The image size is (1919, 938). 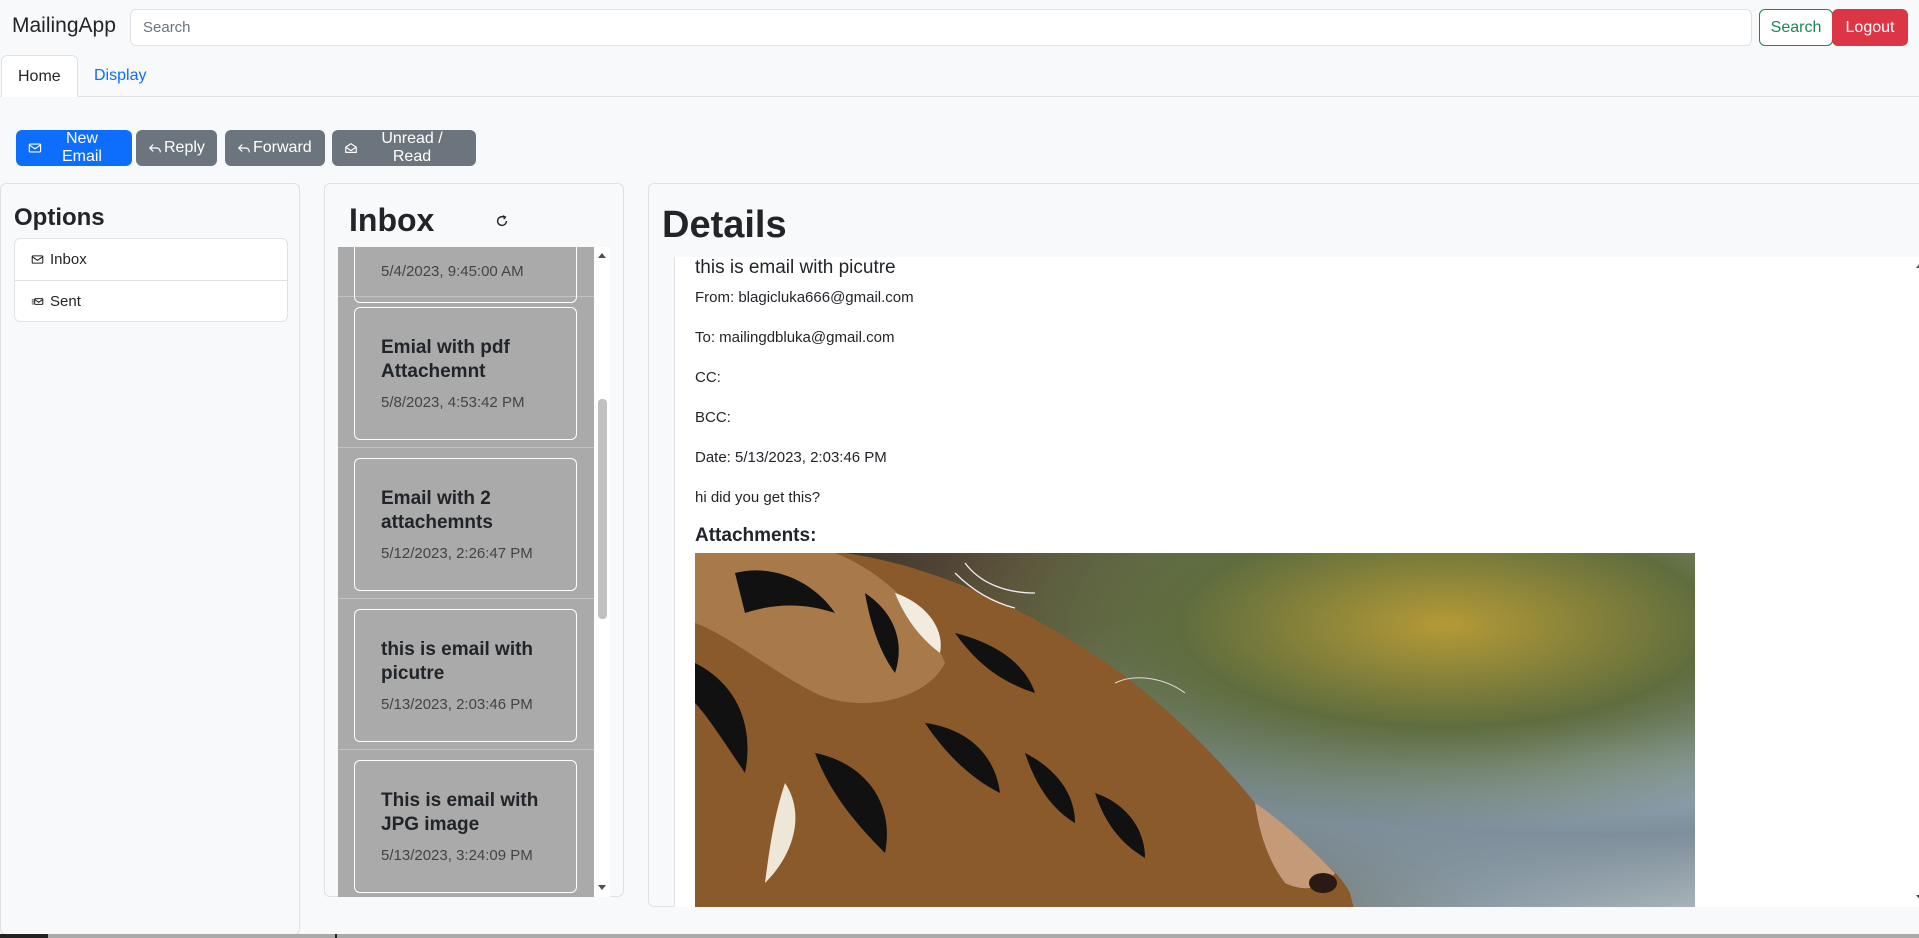 I want to click on envelope-sent-icon, so click(x=37, y=301).